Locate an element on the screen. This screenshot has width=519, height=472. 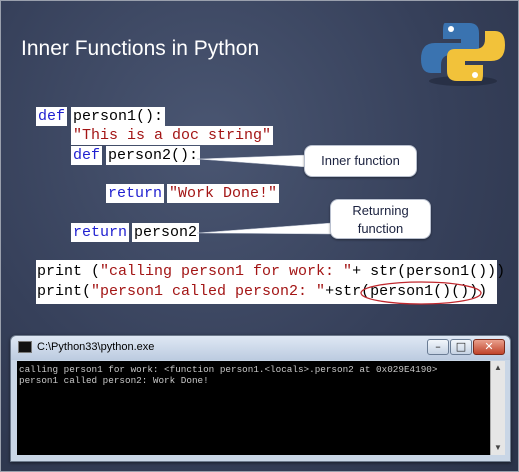
return-value-person2: person2 is located at coordinates (166, 232).